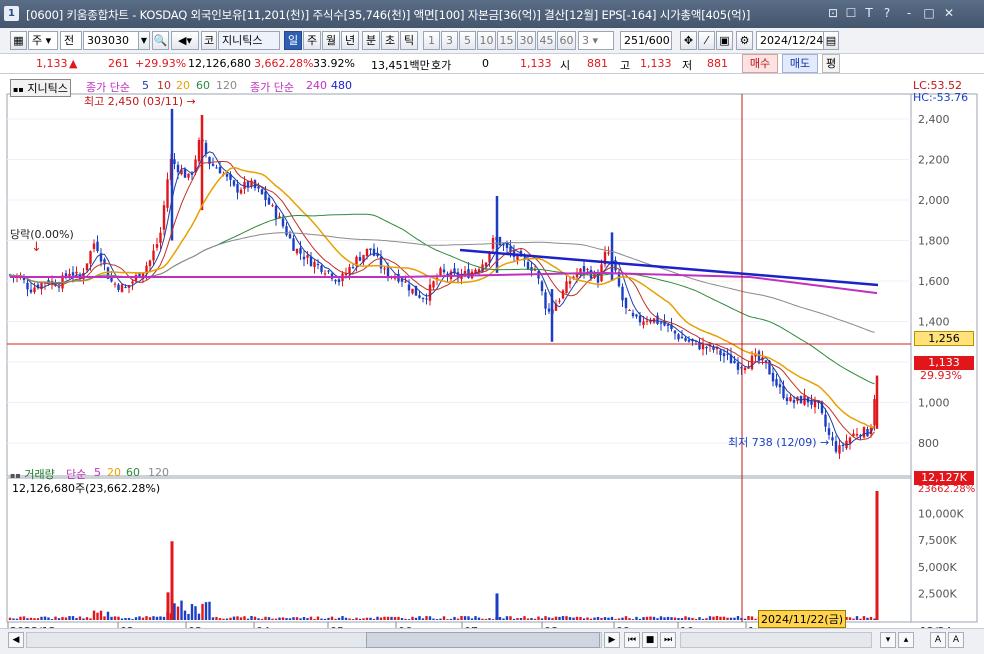 Image resolution: width=984 pixels, height=654 pixels. Describe the element at coordinates (625, 65) in the screenshot. I see `high-label: 고` at that location.